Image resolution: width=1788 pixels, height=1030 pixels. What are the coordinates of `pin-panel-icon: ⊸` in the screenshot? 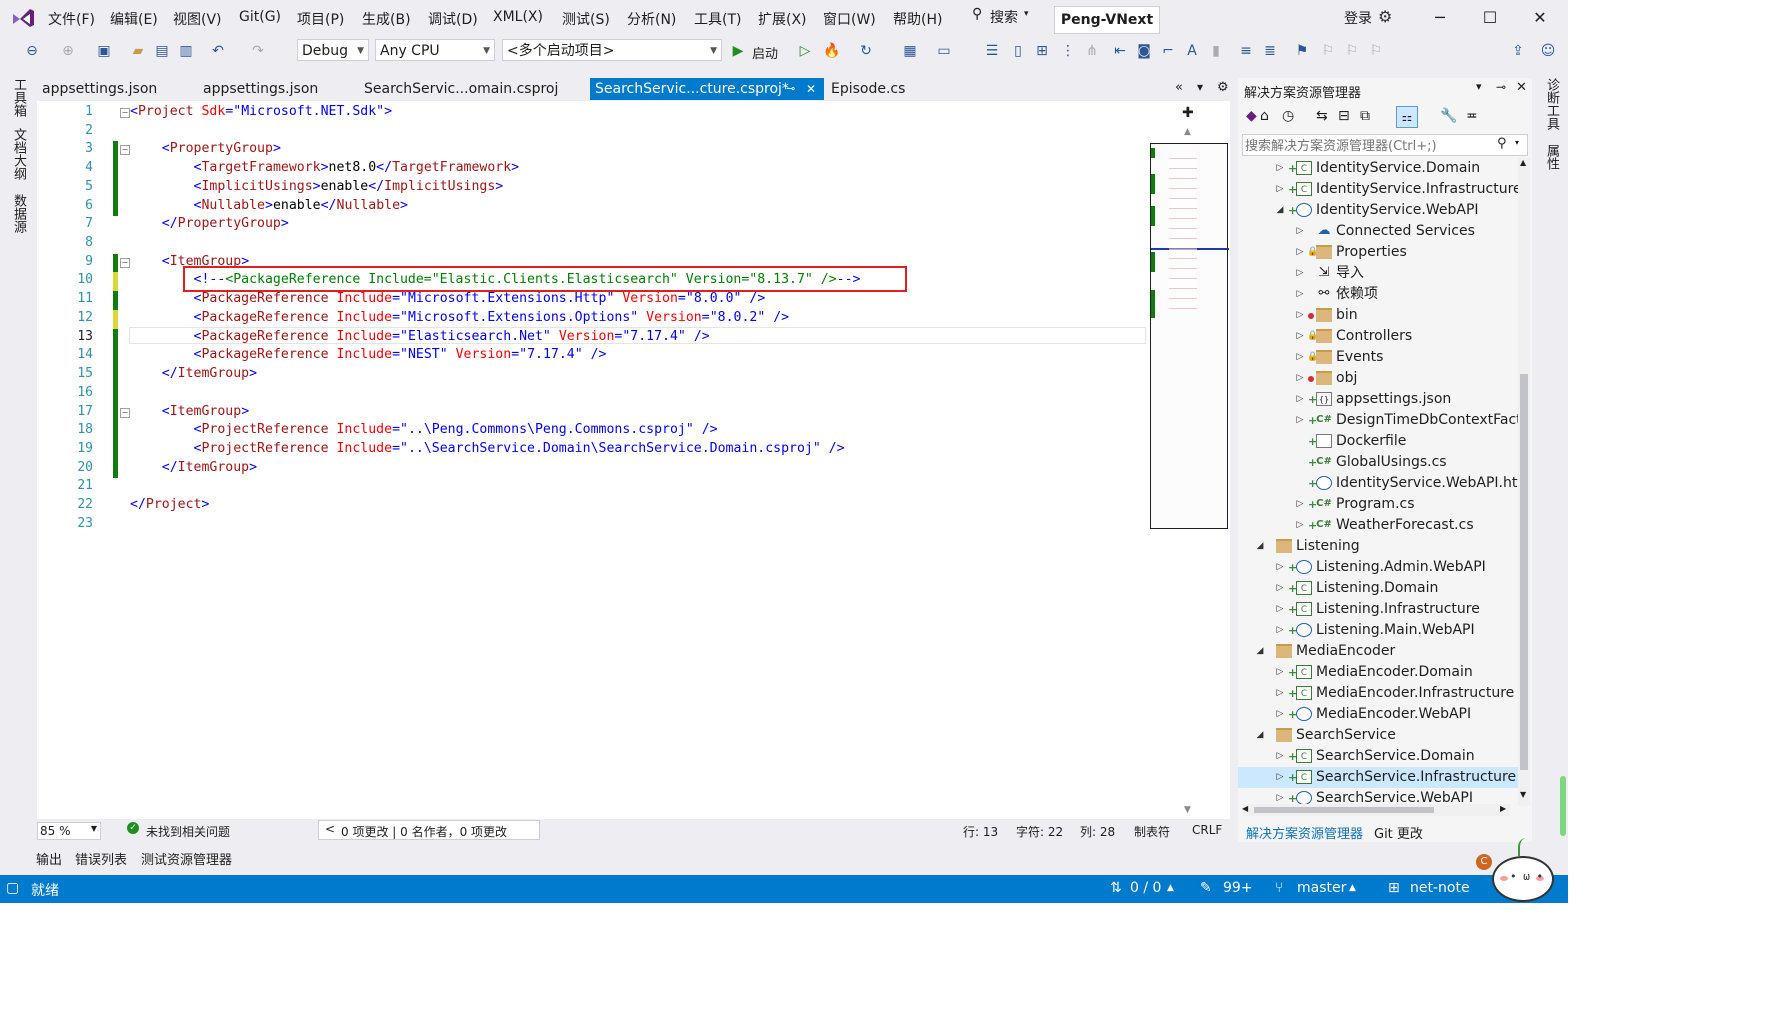 It's located at (1501, 87).